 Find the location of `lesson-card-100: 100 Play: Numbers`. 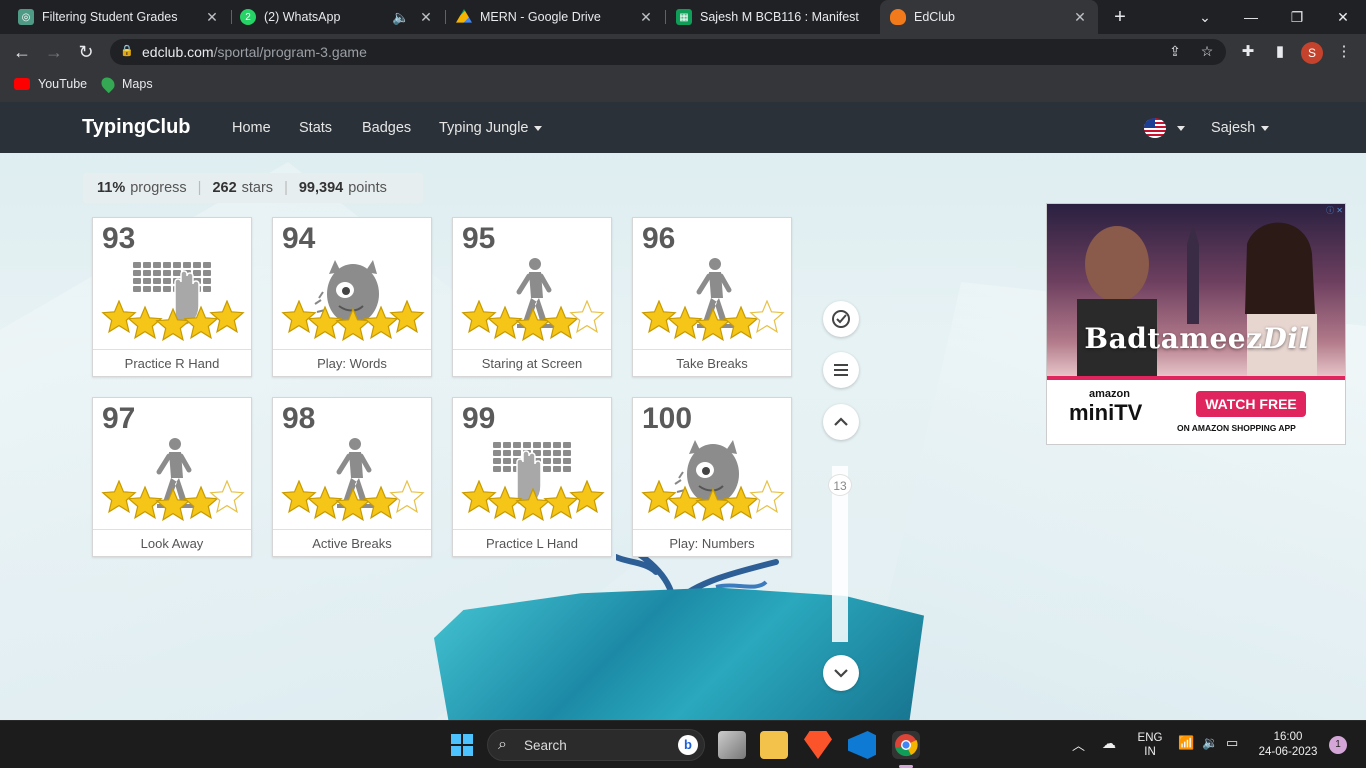

lesson-card-100: 100 Play: Numbers is located at coordinates (712, 477).